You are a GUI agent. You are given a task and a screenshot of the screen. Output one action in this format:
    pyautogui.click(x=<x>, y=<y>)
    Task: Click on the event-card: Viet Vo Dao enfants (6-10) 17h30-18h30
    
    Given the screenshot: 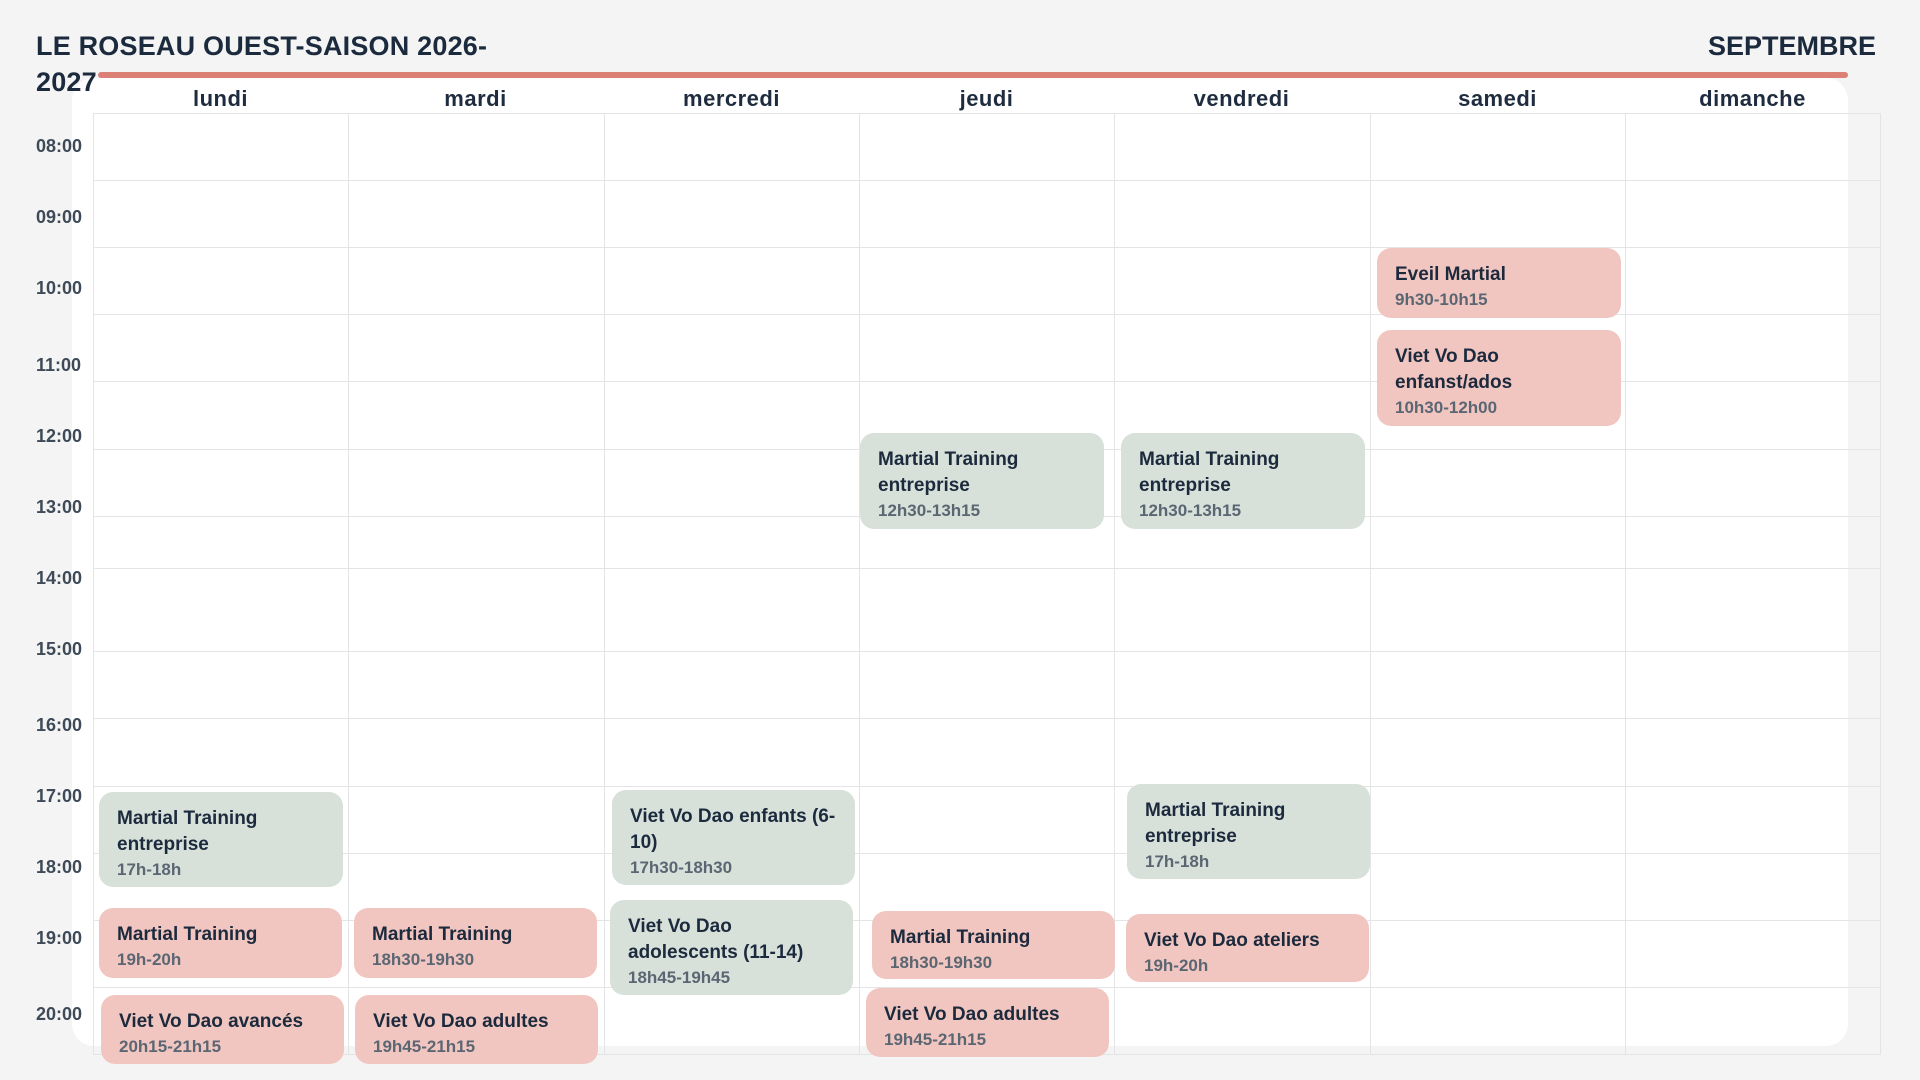 What is the action you would take?
    pyautogui.click(x=733, y=837)
    